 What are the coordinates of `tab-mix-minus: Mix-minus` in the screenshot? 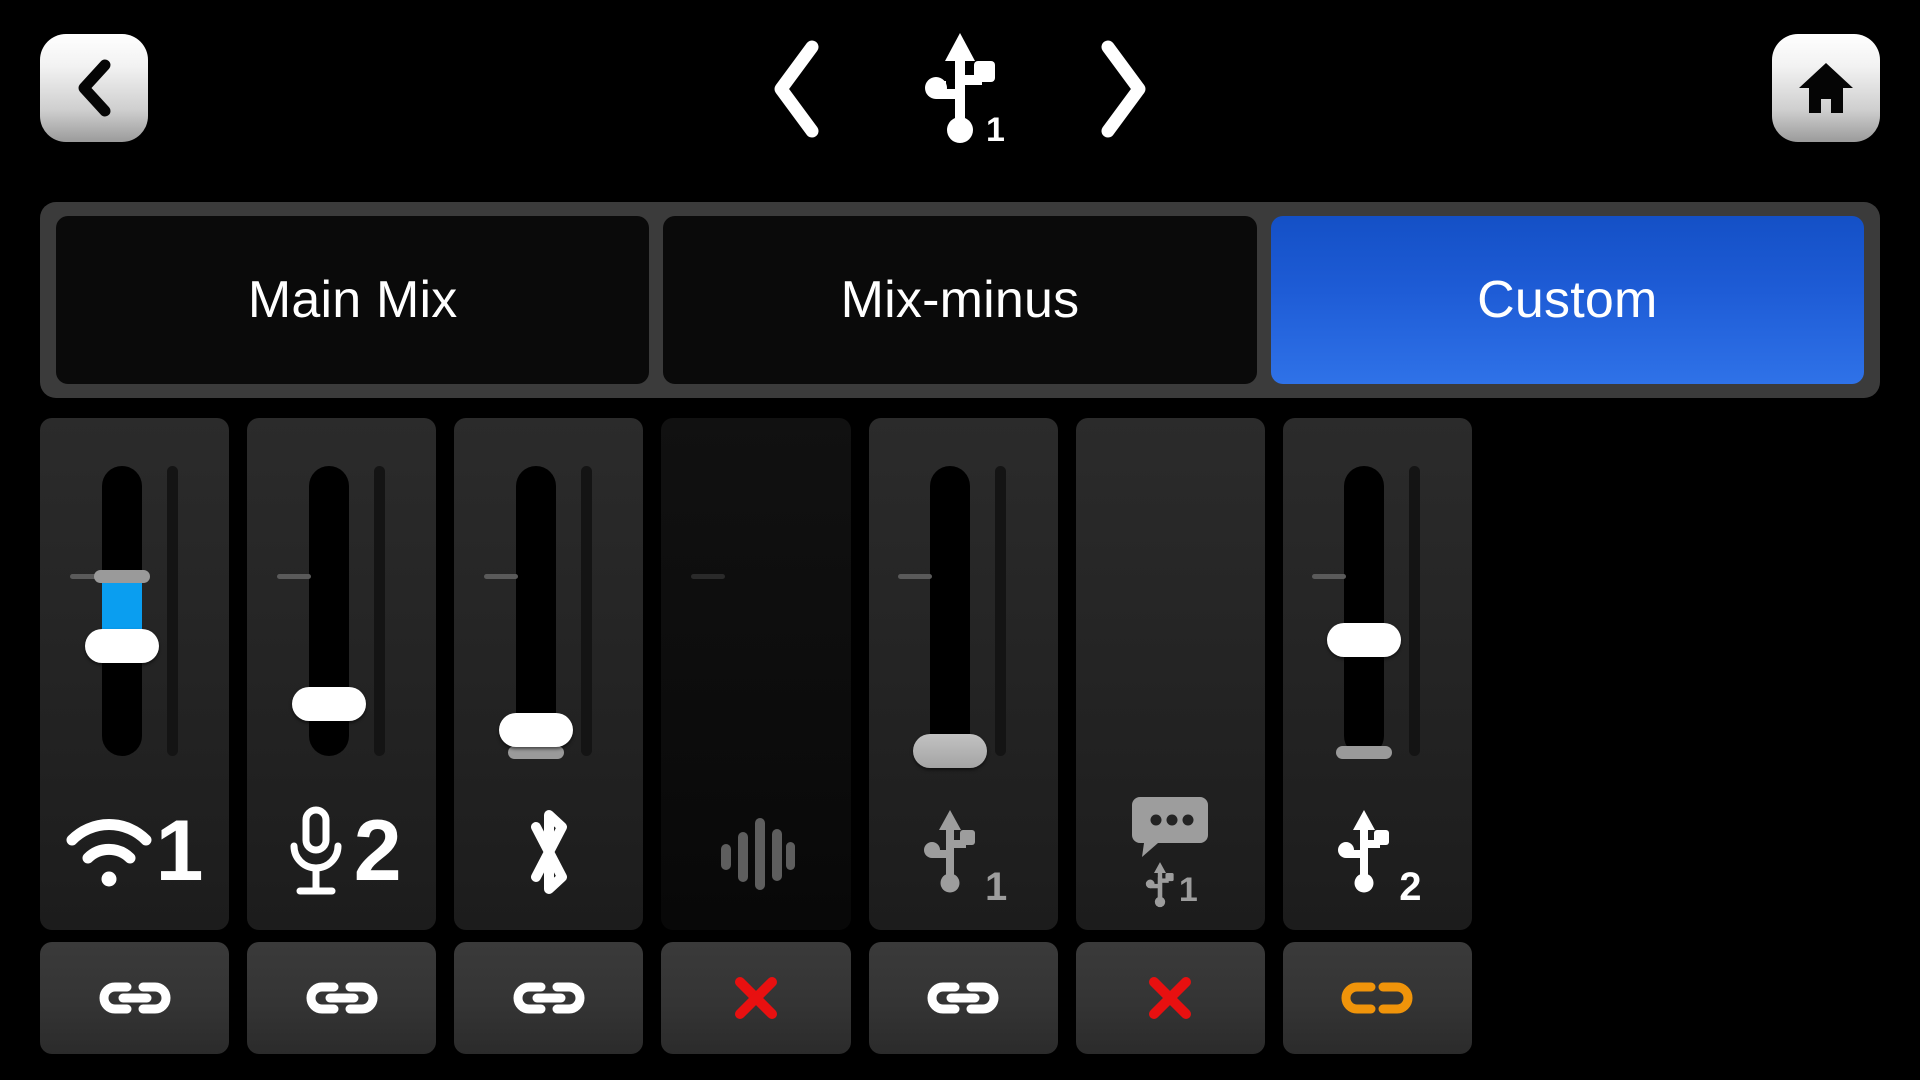 It's located at (960, 300).